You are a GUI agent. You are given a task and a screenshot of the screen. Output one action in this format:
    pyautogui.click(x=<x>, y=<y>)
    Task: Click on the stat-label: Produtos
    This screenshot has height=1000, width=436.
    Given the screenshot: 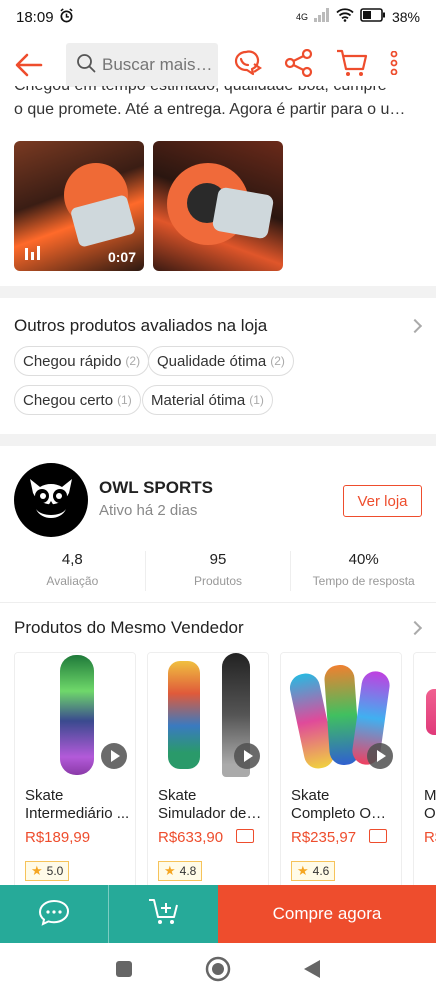 What is the action you would take?
    pyautogui.click(x=218, y=581)
    